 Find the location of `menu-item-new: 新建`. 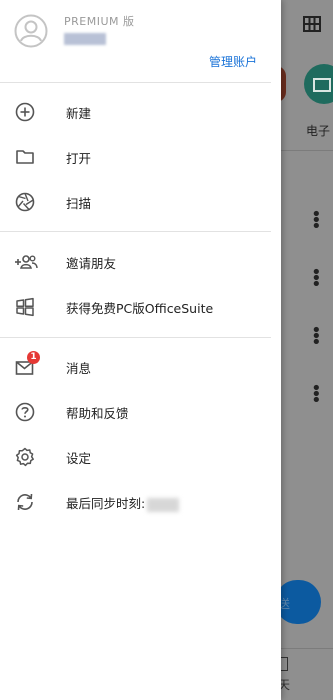

menu-item-new: 新建 is located at coordinates (135, 112).